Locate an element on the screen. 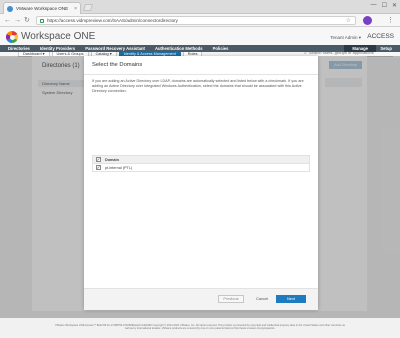  back-icon: ← is located at coordinates (7, 20).